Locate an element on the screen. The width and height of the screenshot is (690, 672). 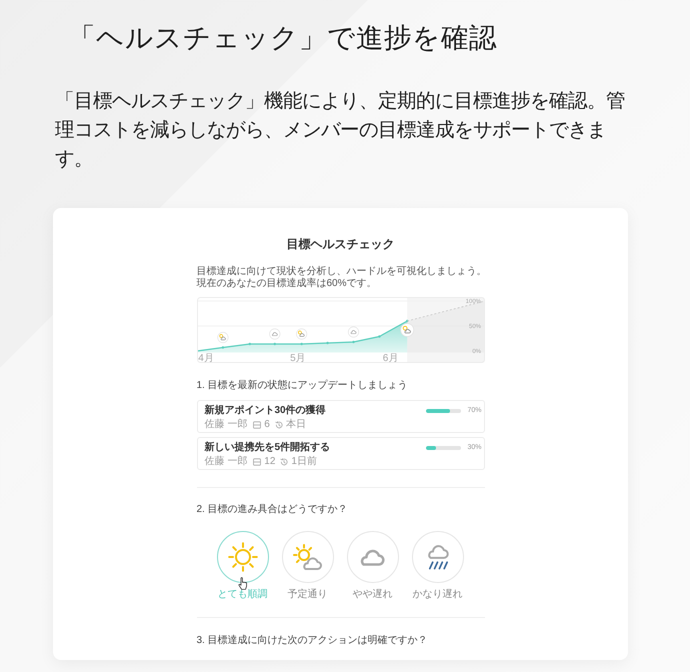
intro-text: 目標達成に向けて現状を分析し、ハードルを可視化しましょう。 is located at coordinates (341, 272).